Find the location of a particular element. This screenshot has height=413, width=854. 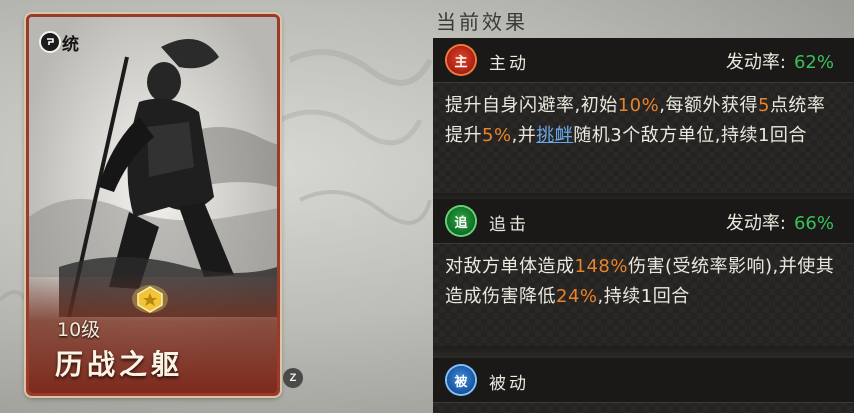

effect-type-label: 追击 is located at coordinates (509, 225).